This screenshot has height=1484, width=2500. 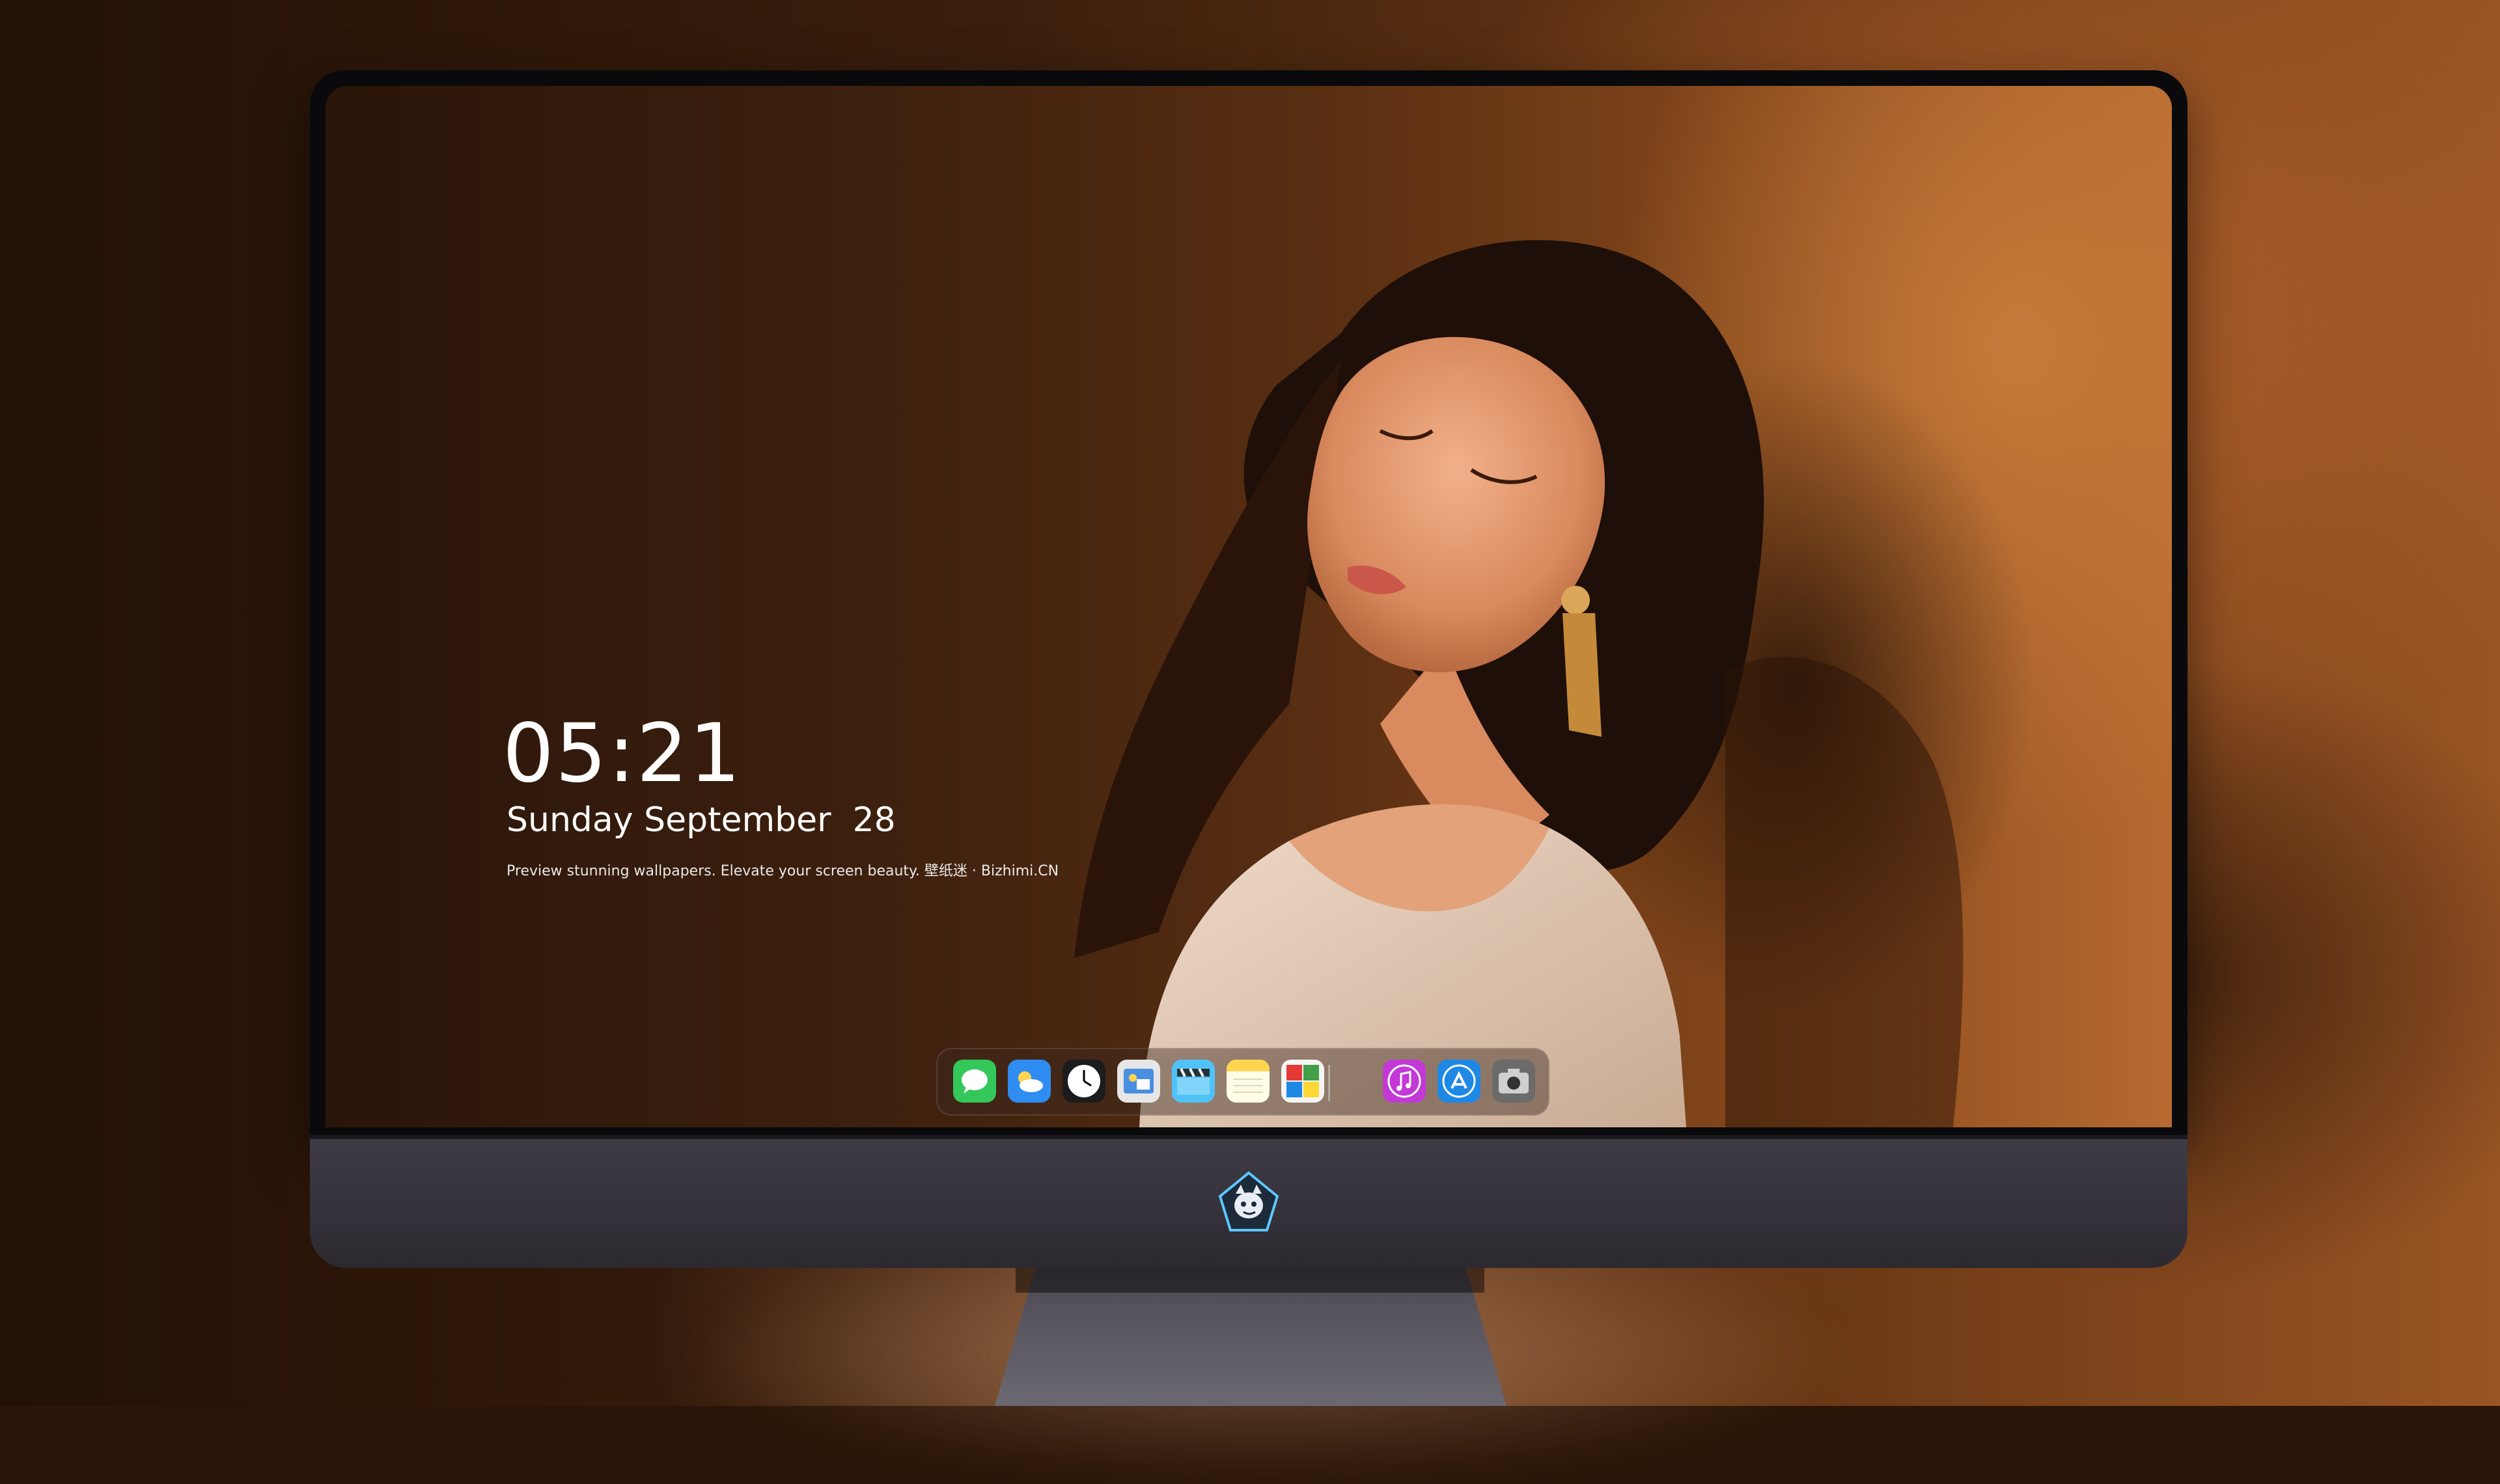 What do you see at coordinates (701, 820) in the screenshot?
I see `lock-screen-date: Sunday September 28` at bounding box center [701, 820].